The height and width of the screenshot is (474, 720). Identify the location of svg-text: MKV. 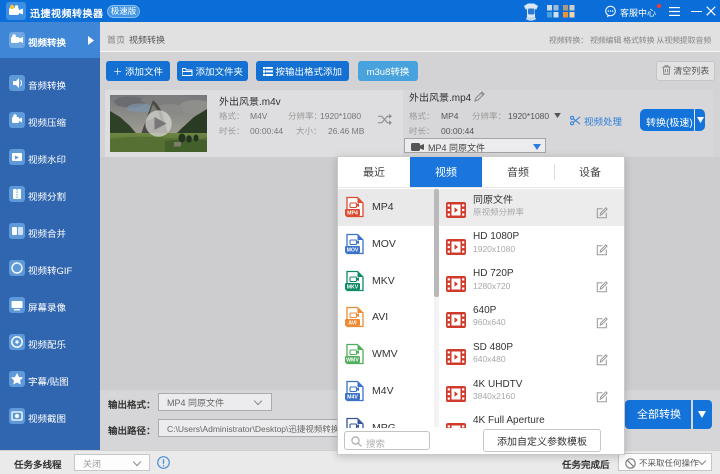
(353, 287).